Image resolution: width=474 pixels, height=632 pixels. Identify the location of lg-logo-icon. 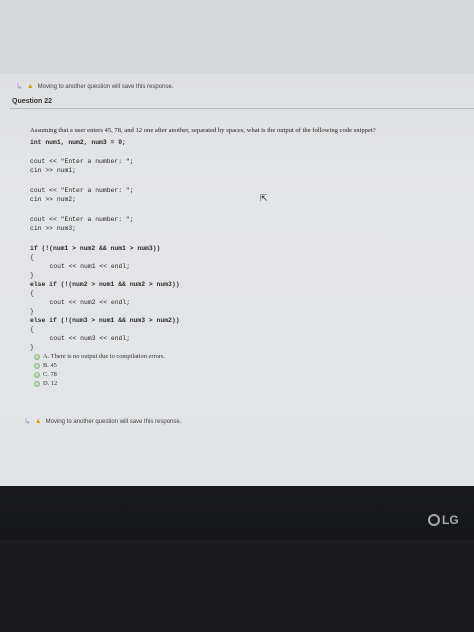
(434, 520).